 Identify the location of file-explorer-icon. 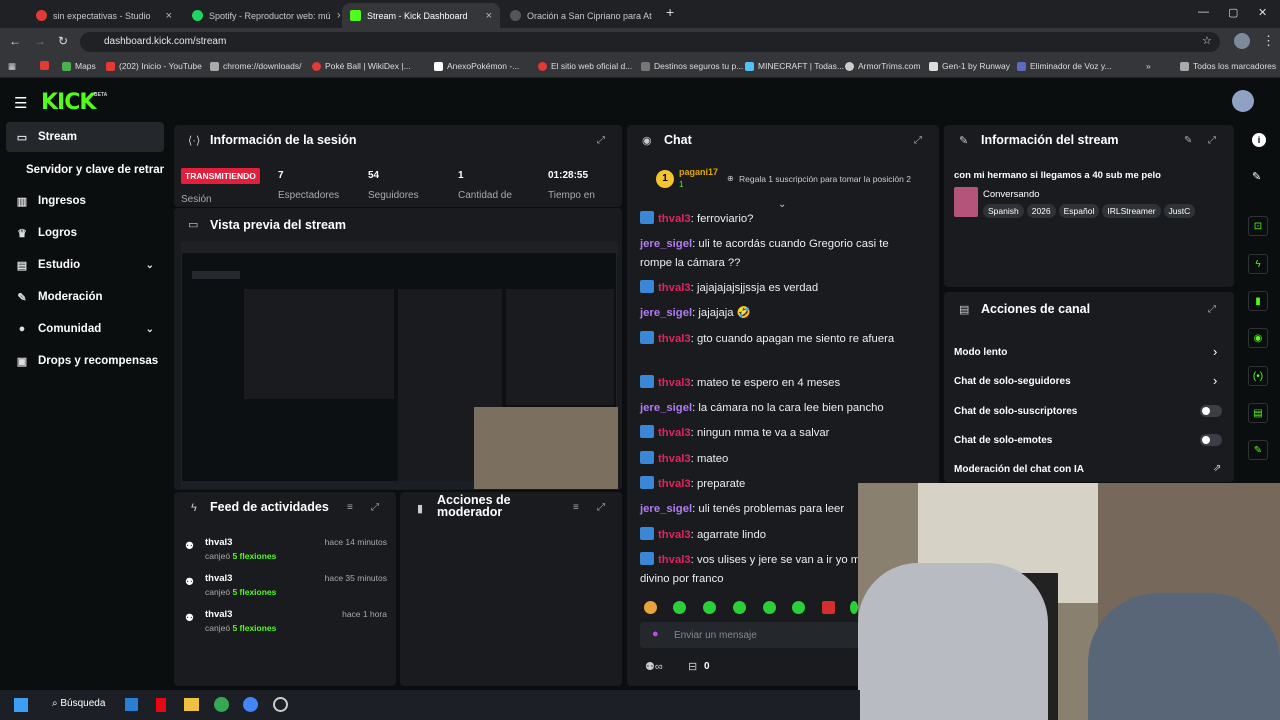
(191, 704).